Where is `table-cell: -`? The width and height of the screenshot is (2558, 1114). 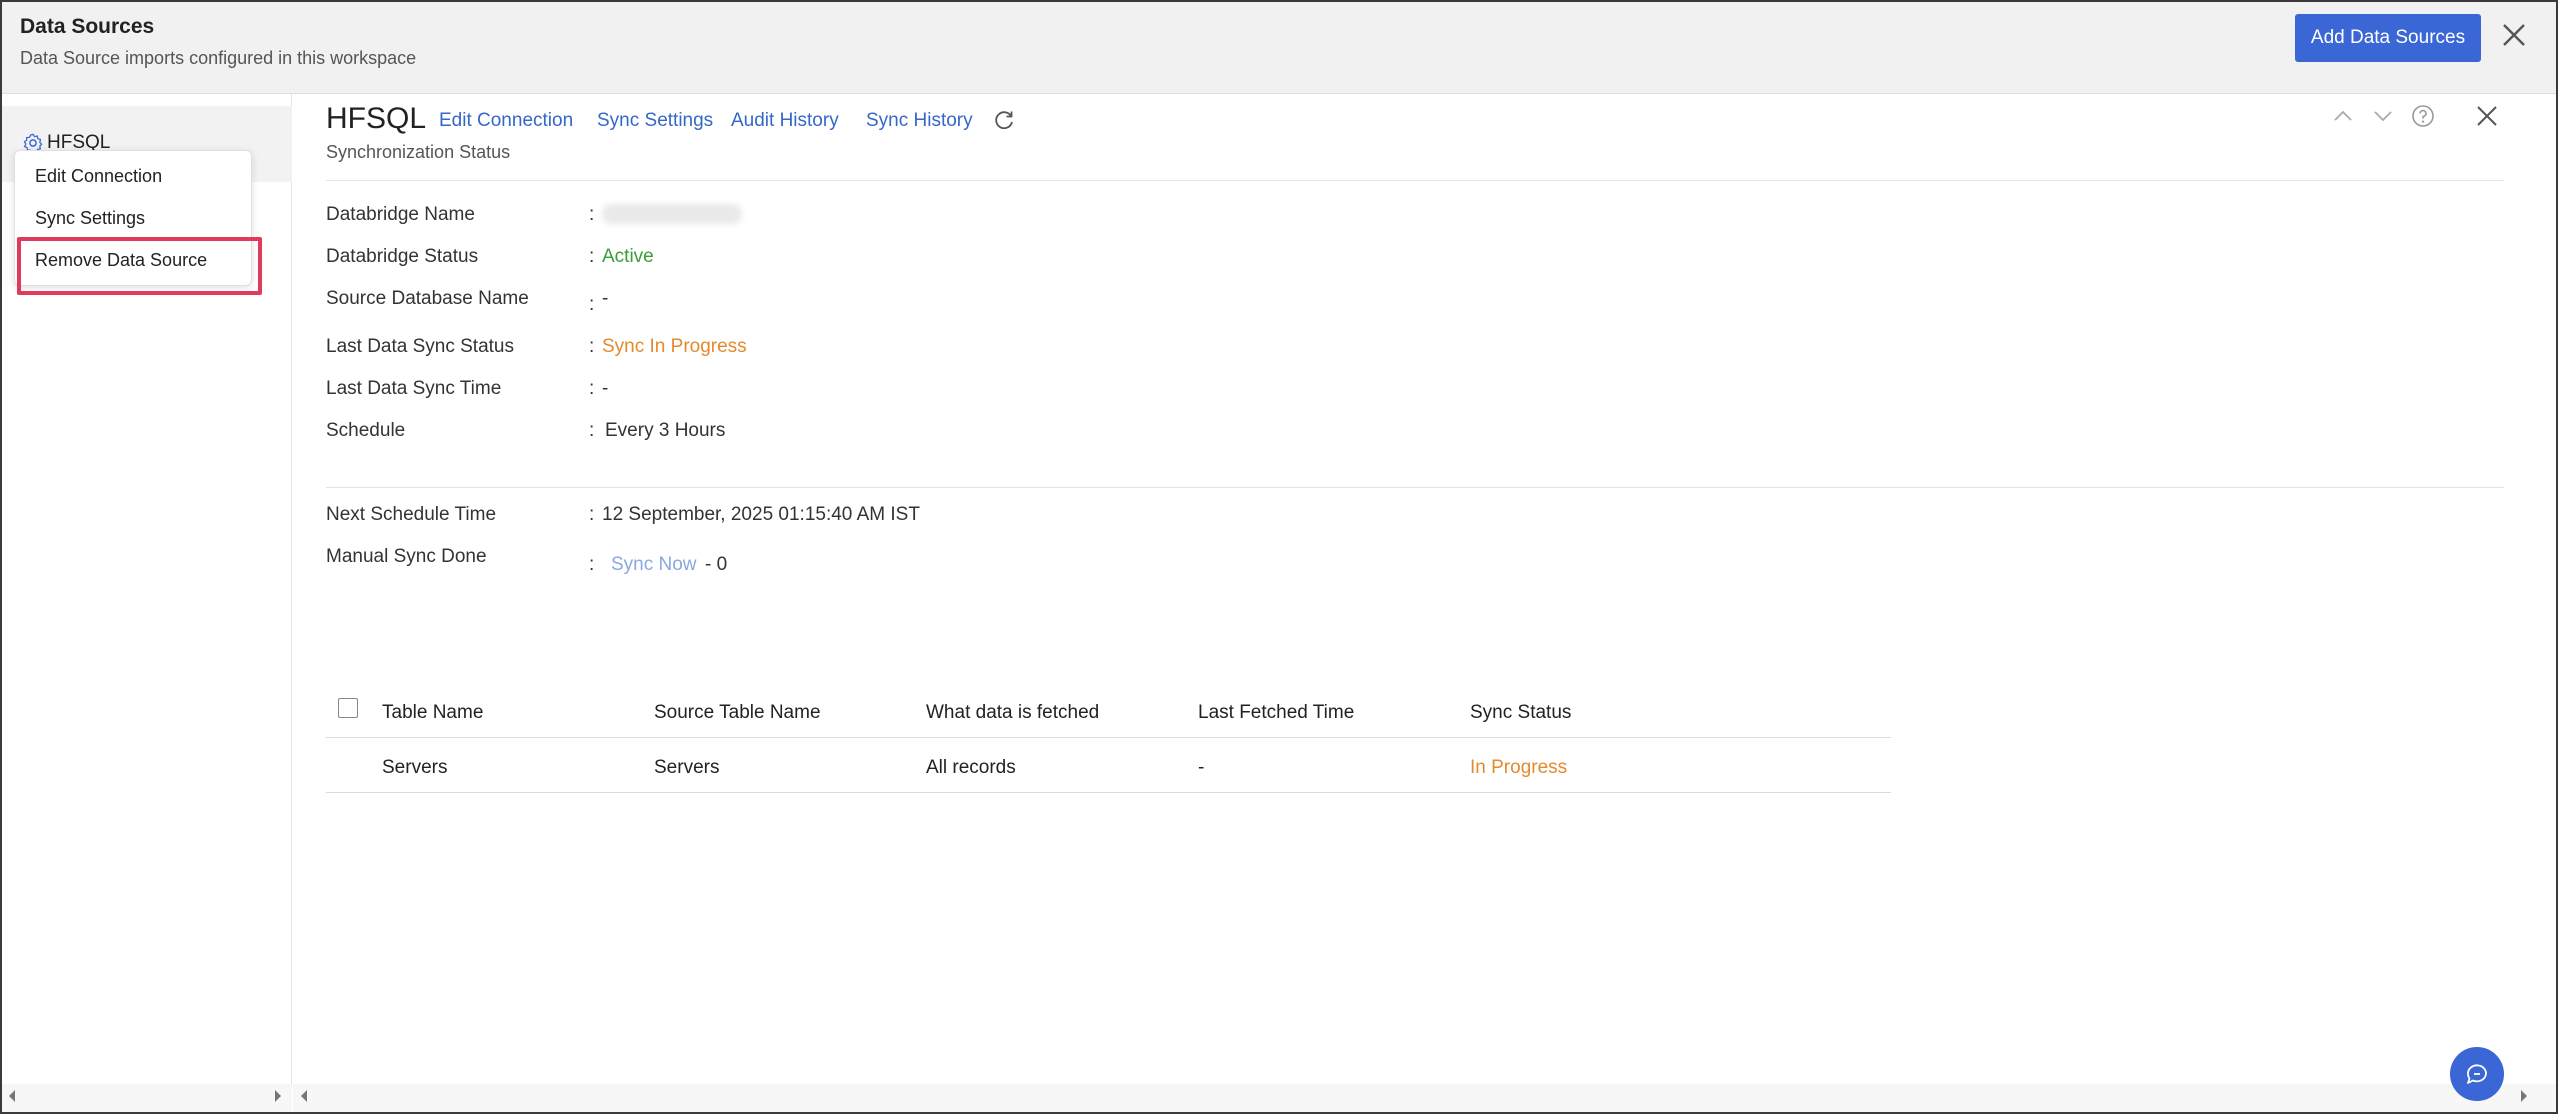 table-cell: - is located at coordinates (1201, 767).